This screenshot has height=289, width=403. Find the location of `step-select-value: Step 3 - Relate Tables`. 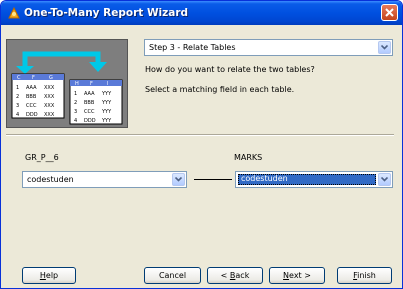

step-select-value: Step 3 - Relate Tables is located at coordinates (192, 47).